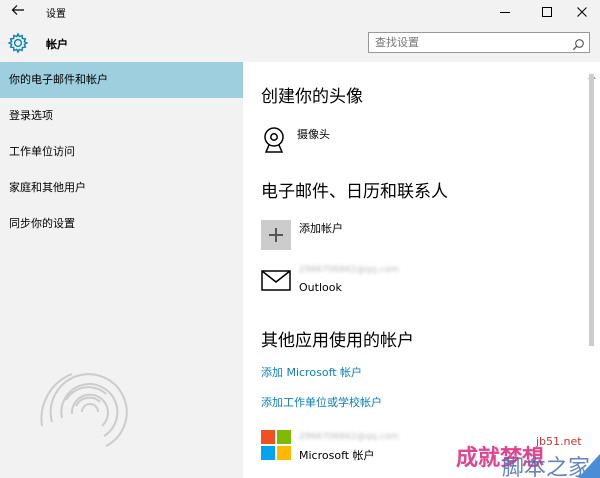 The height and width of the screenshot is (478, 600). Describe the element at coordinates (121, 224) in the screenshot. I see `sidebar-item-sync: 同步你的设置` at that location.